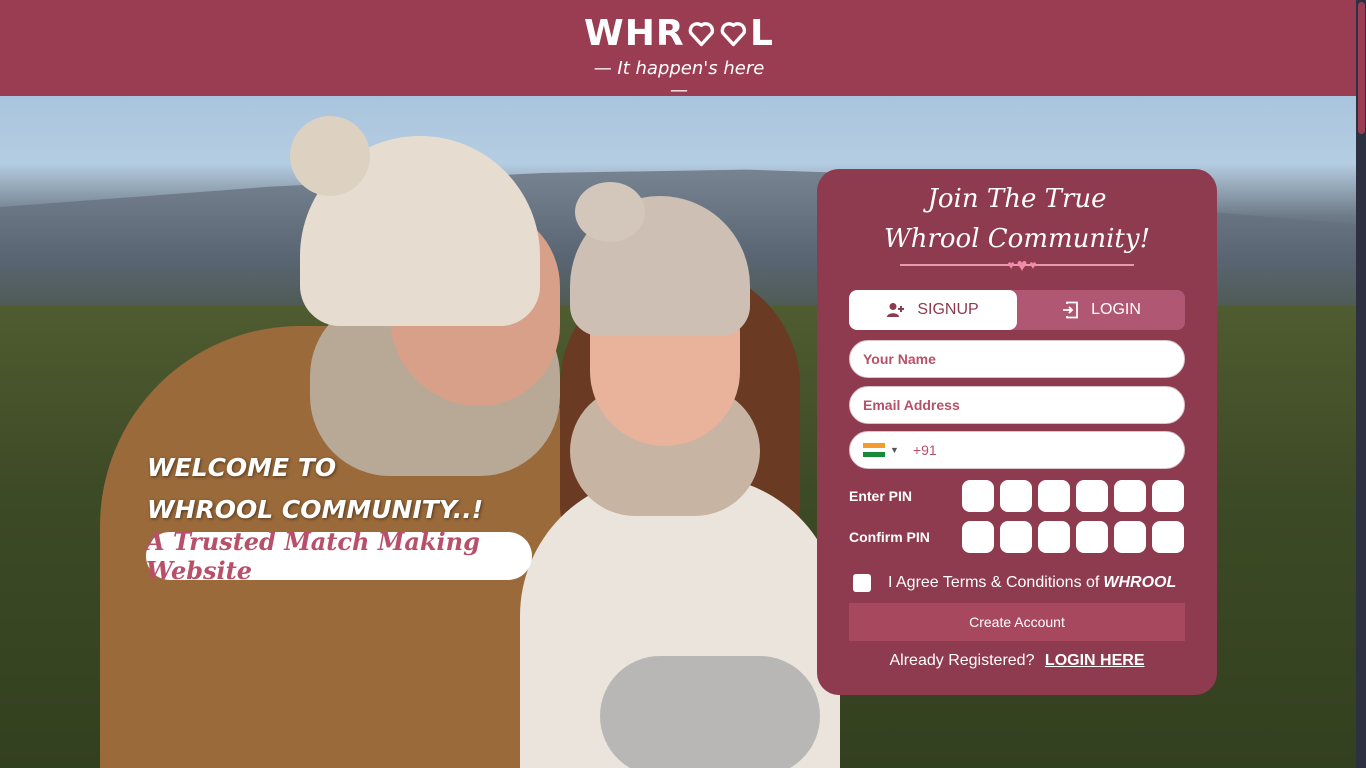 This screenshot has width=1366, height=768. I want to click on scrollbar-thumb, so click(1361, 68).